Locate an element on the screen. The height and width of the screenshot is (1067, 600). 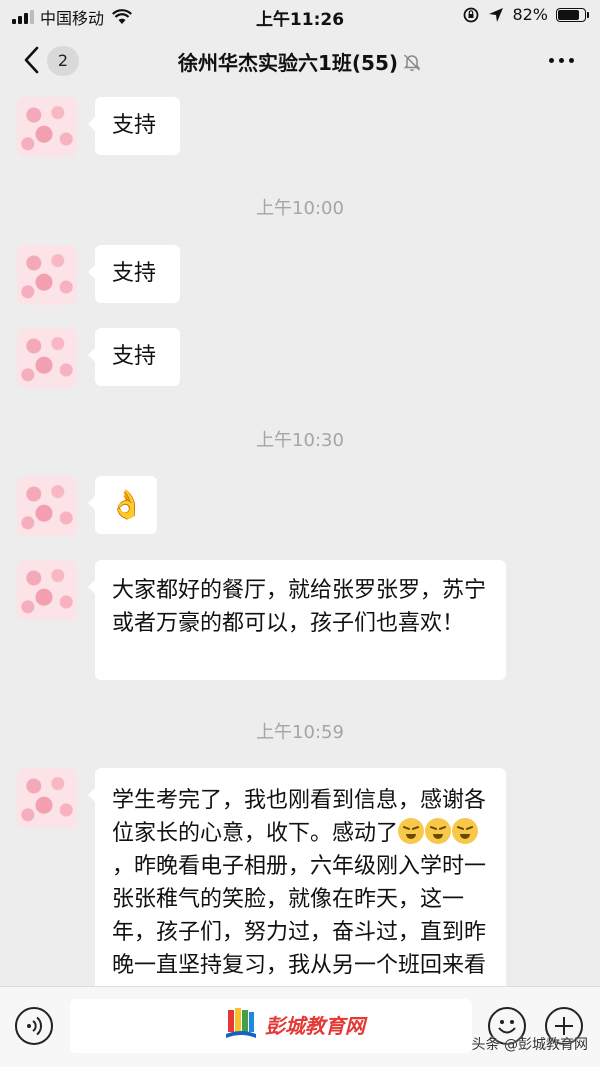
status-bar: 中国移动 上午11:26 82% is located at coordinates (300, 15).